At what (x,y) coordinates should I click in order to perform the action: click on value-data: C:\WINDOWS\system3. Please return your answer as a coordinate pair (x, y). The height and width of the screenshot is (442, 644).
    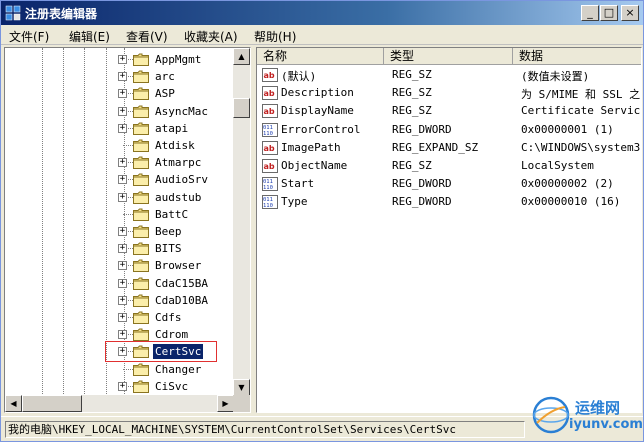
    Looking at the image, I should click on (581, 147).